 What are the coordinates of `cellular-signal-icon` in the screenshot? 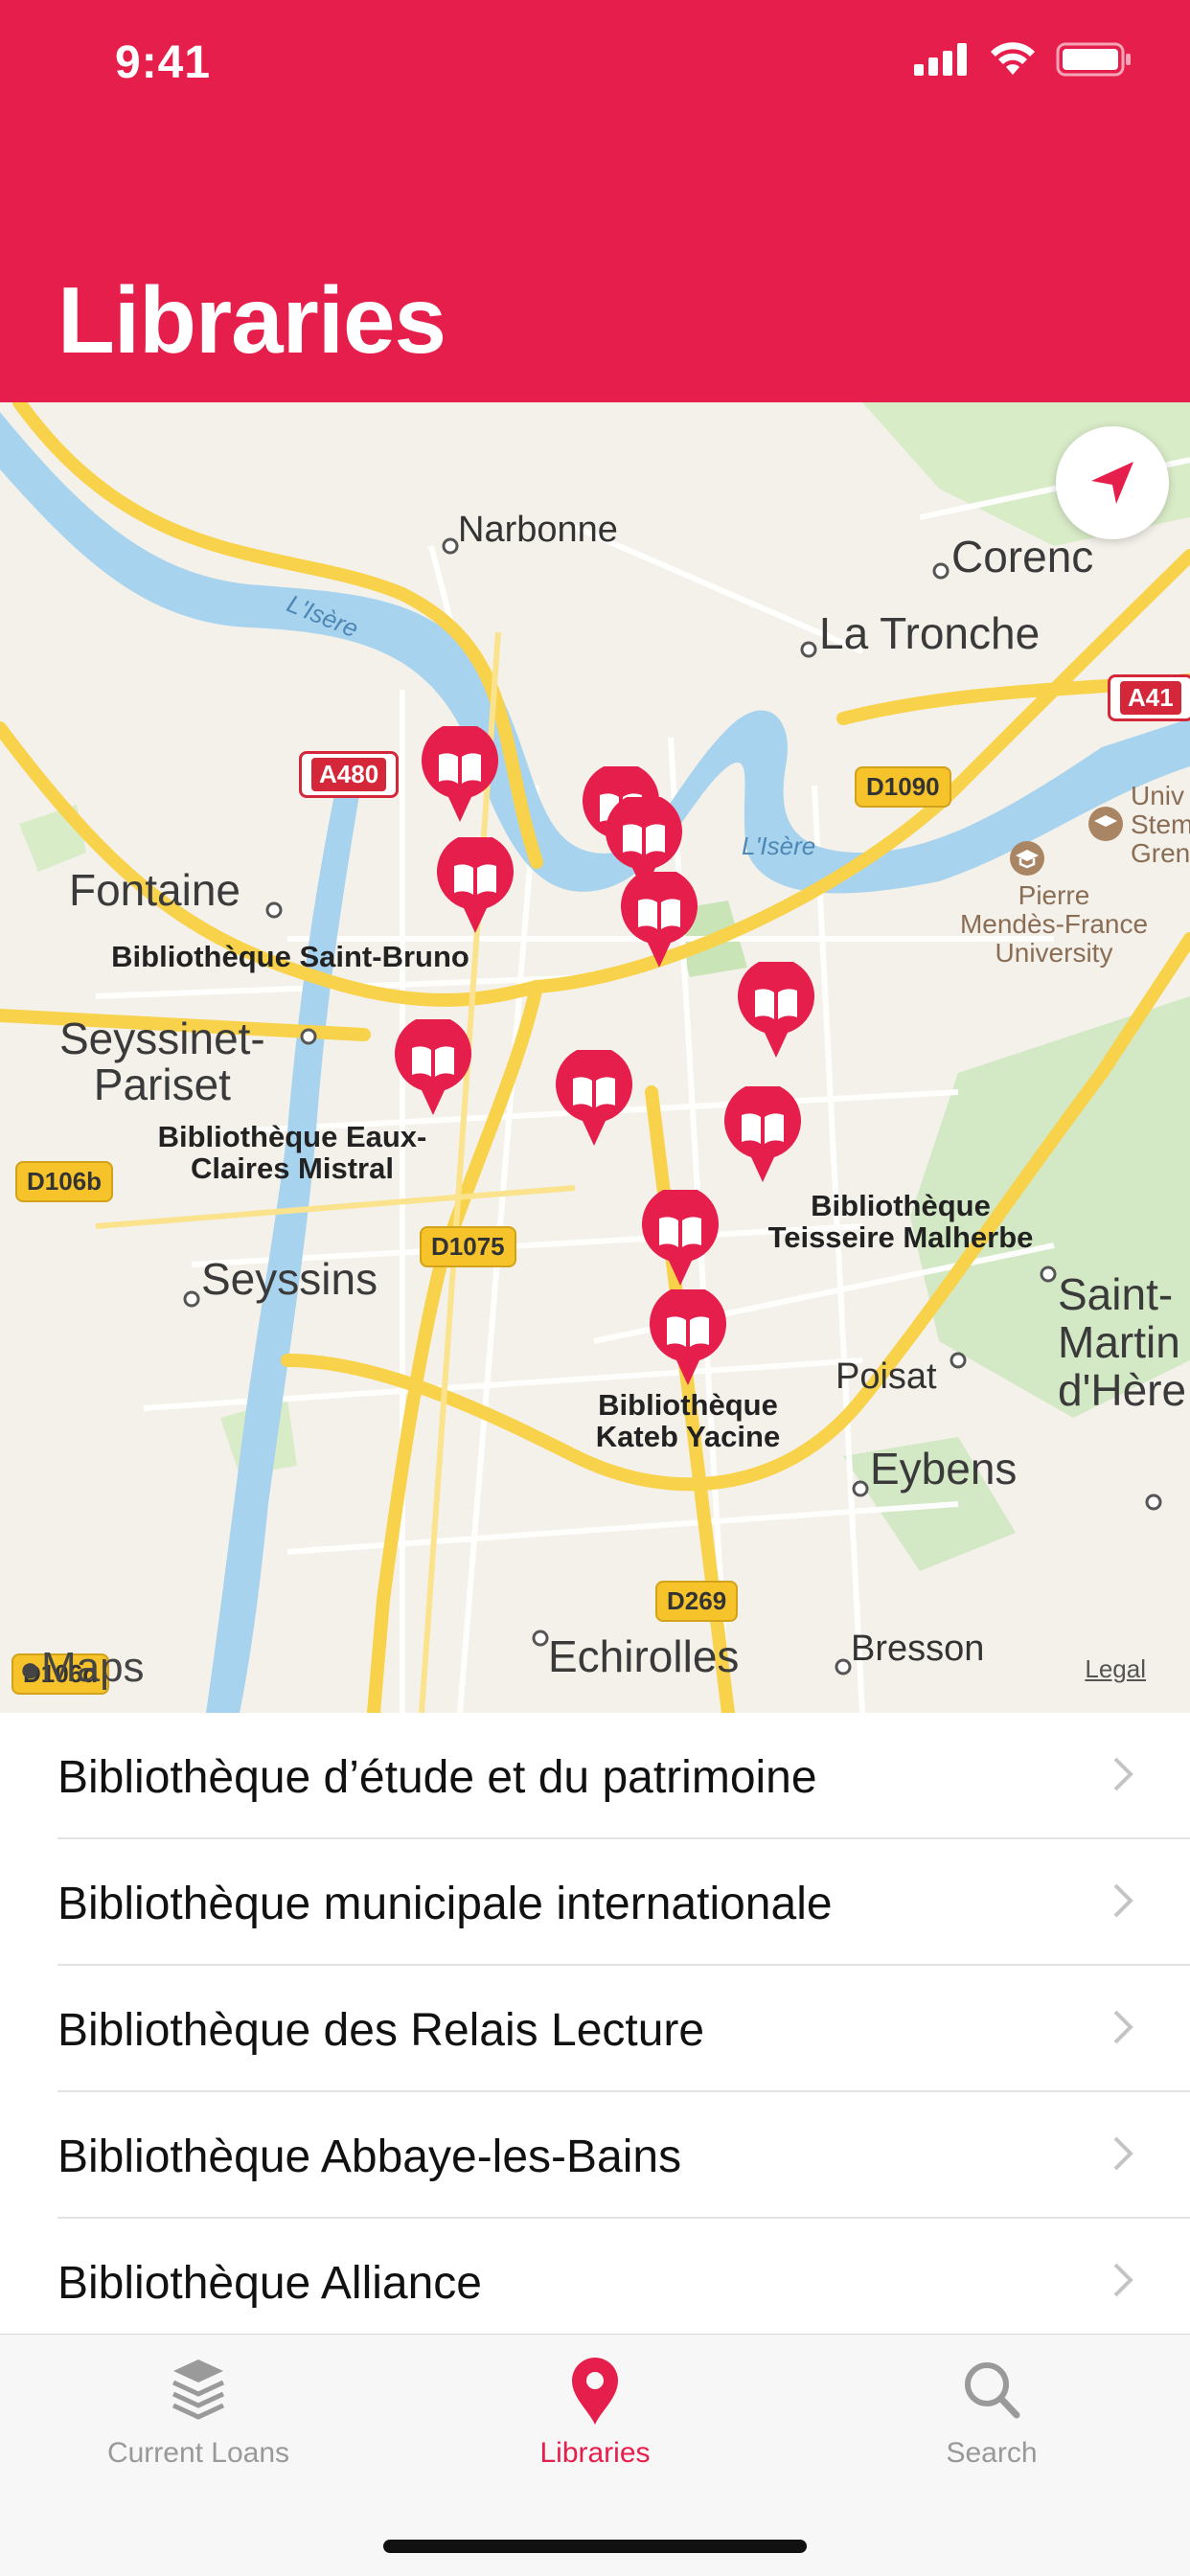 It's located at (941, 60).